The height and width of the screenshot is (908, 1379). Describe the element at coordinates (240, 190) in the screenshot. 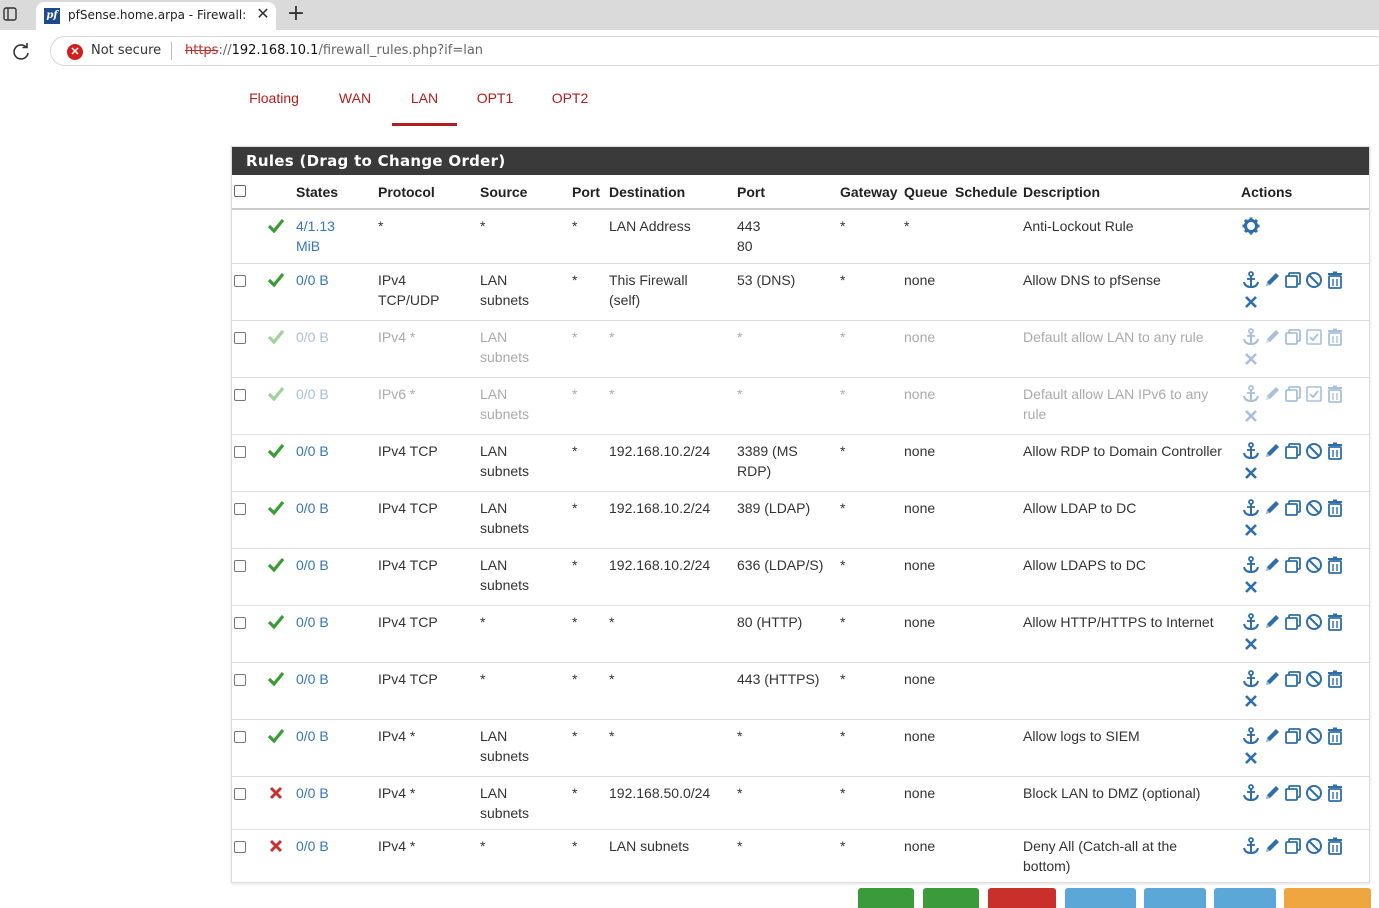

I see `select-all-checkbox` at that location.